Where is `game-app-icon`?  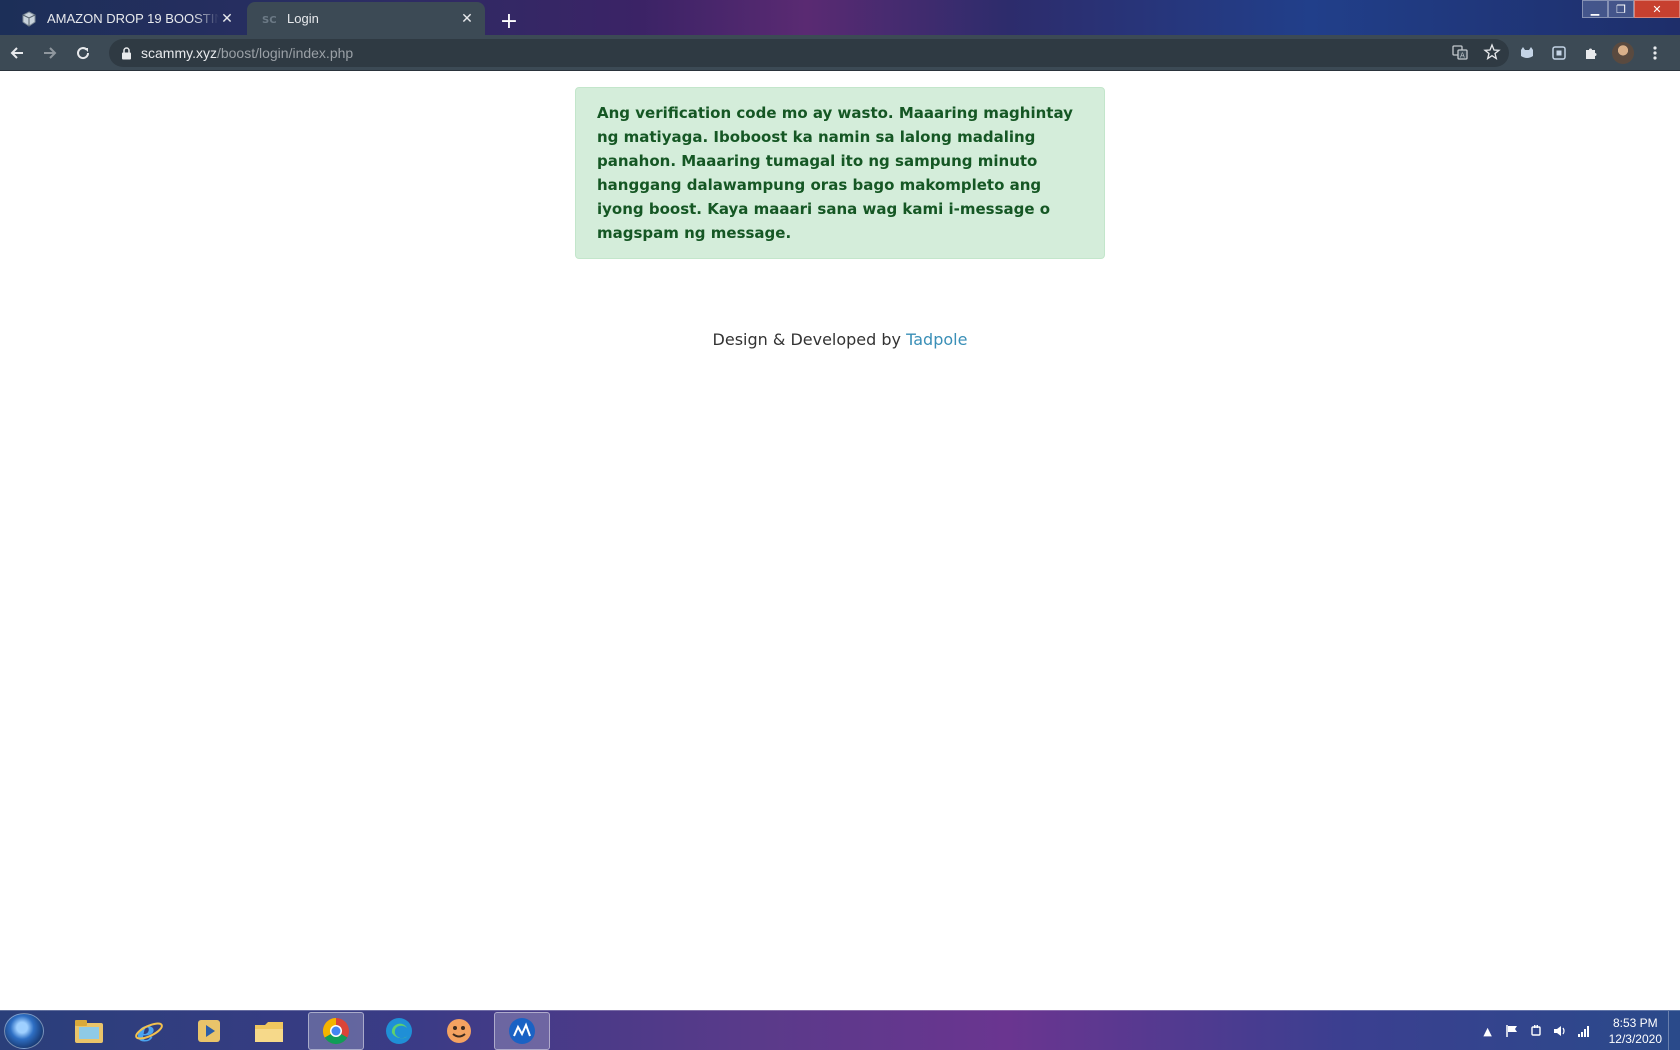 game-app-icon is located at coordinates (459, 1031).